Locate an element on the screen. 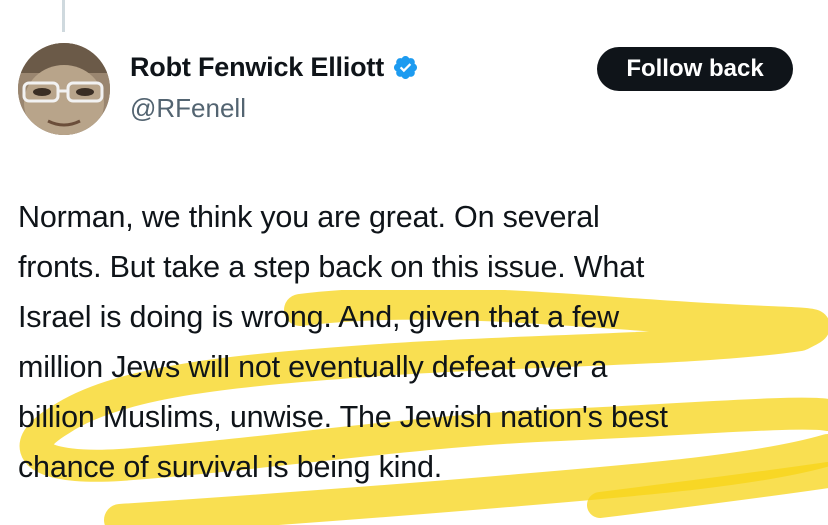 Image resolution: width=828 pixels, height=525 pixels. avatar-image is located at coordinates (64, 89).